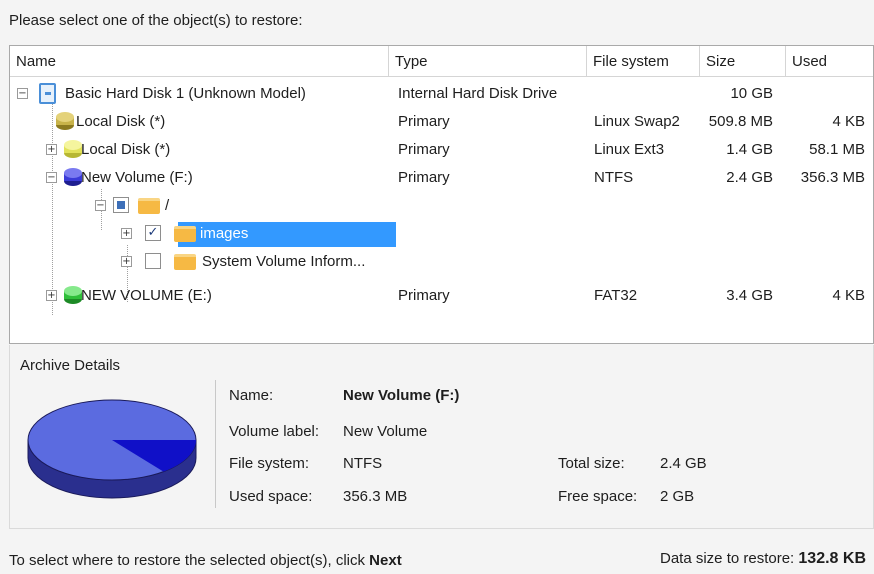  I want to click on row-size: 509.8 MB, so click(740, 121).